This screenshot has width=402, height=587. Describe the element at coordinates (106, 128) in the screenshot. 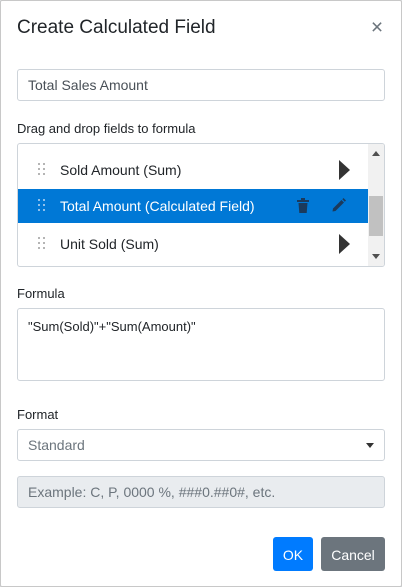

I see `fields-list-label: Drag and drop fields to formula` at that location.